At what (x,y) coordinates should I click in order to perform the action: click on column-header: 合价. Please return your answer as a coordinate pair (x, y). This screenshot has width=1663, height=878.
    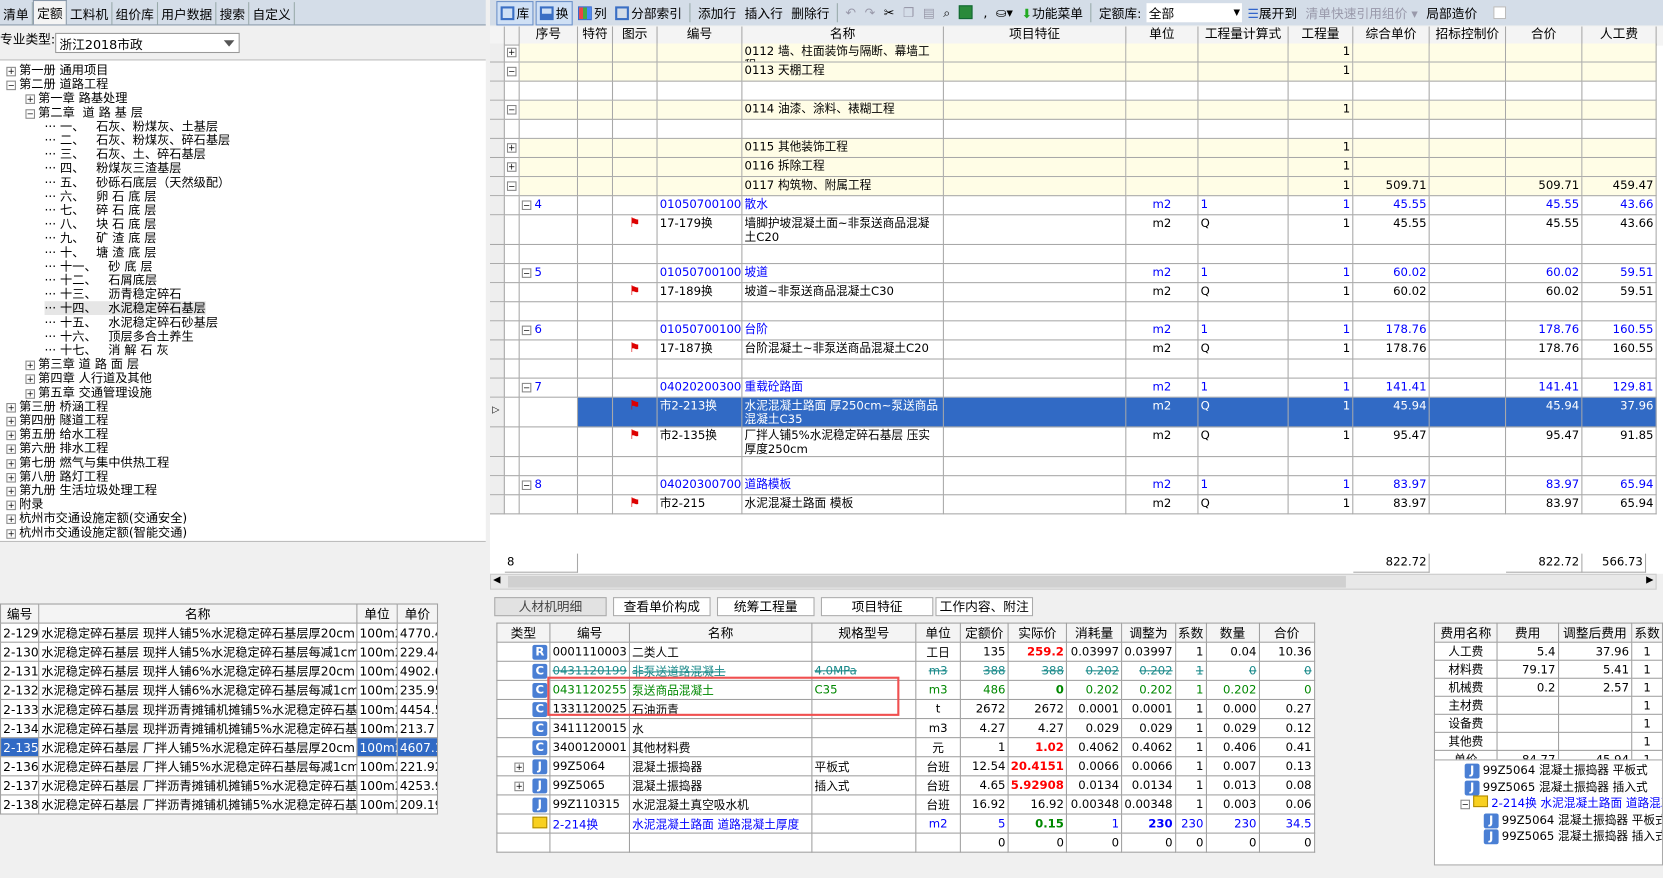
    Looking at the image, I should click on (1286, 632).